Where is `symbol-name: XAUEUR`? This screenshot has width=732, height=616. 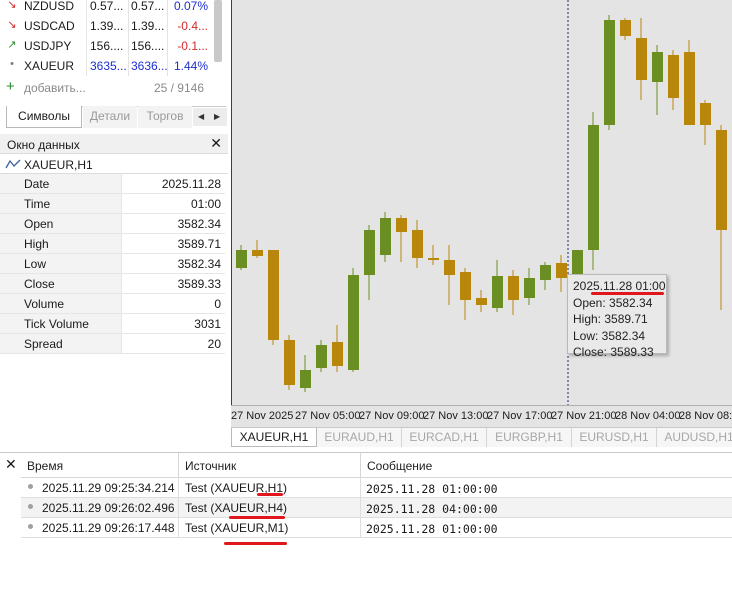
symbol-name: XAUEUR is located at coordinates (49, 66).